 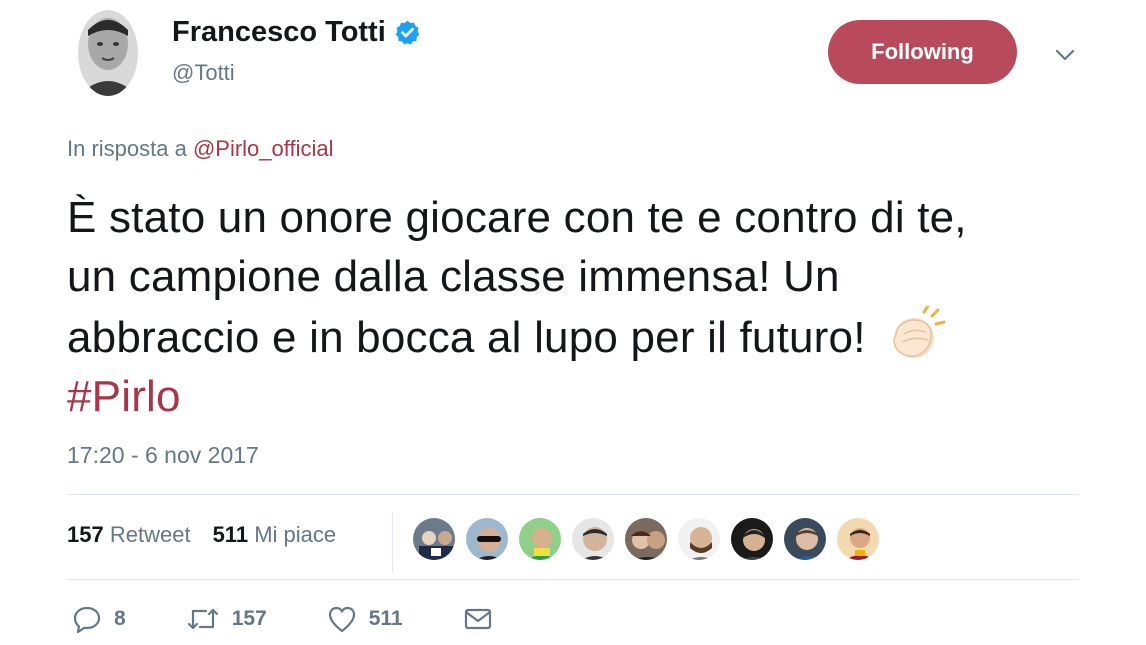 What do you see at coordinates (392, 542) in the screenshot?
I see `stats-separator` at bounding box center [392, 542].